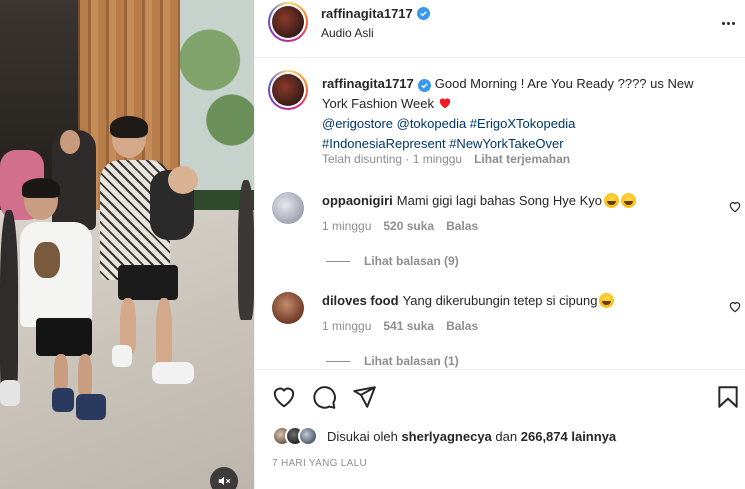  What do you see at coordinates (284, 397) in the screenshot?
I see `heart-icon` at bounding box center [284, 397].